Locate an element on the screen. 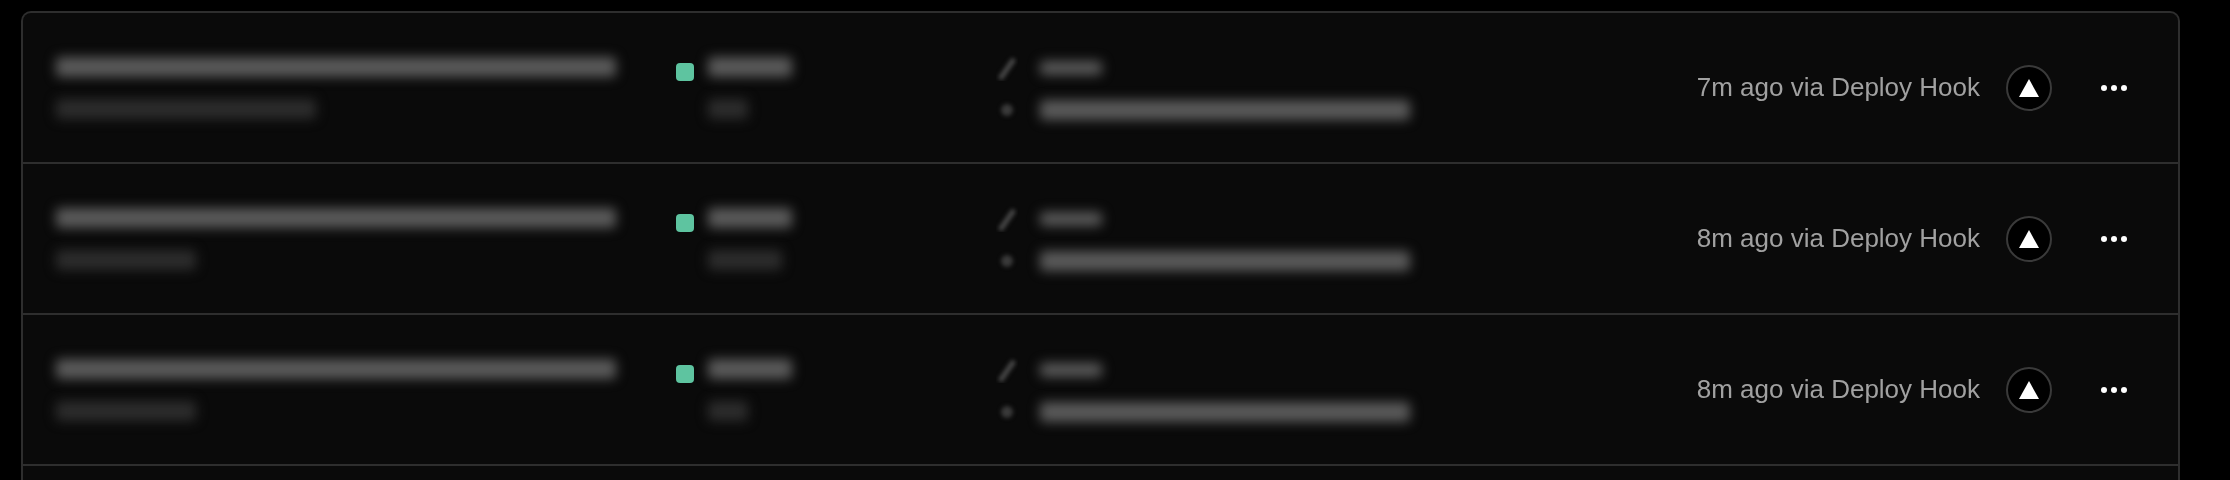 The image size is (2230, 480). deploy-time: 7m ago via Deploy Hook is located at coordinates (1838, 87).